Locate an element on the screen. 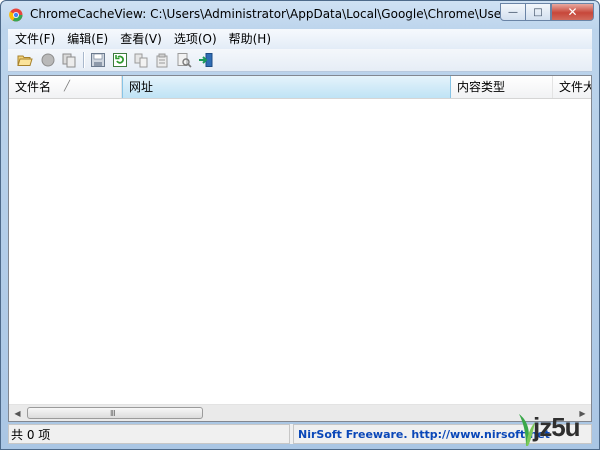 The image size is (600, 450). column-header-label: 内容类型 is located at coordinates (481, 87).